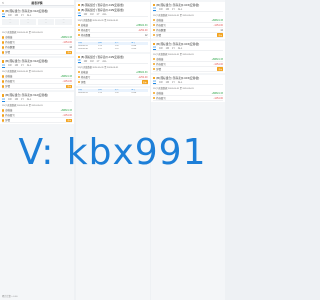 The width and height of the screenshot is (320, 300). What do you see at coordinates (134, 92) in the screenshot?
I see `table-cell: +0.04` at bounding box center [134, 92].